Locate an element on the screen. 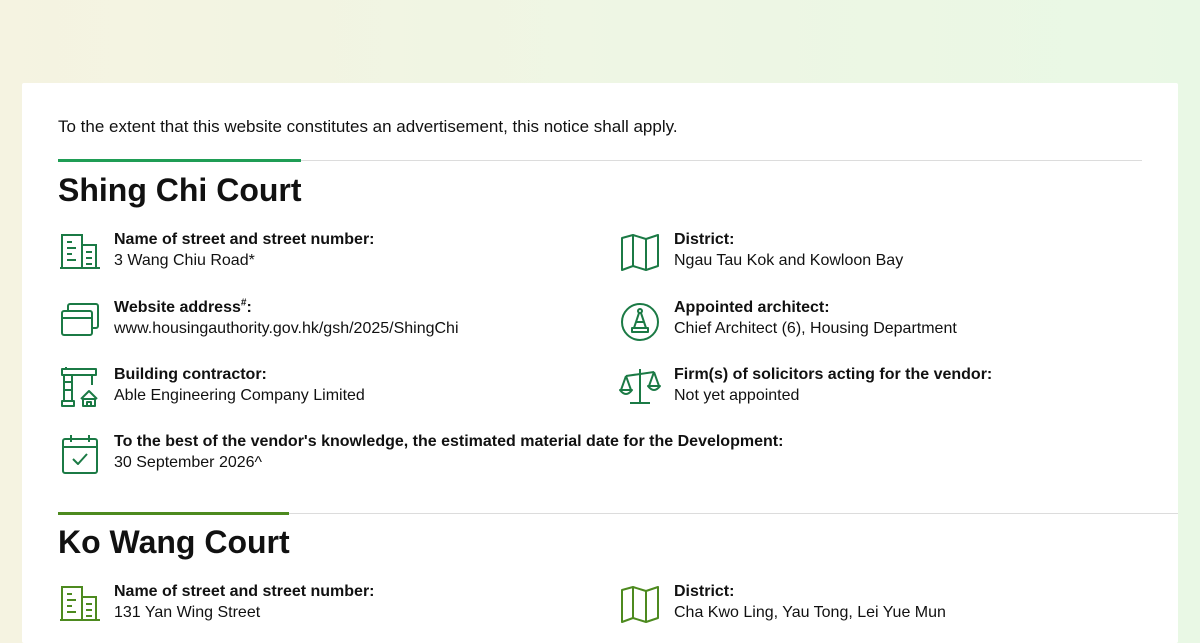 This screenshot has height=643, width=1200. construction-crane-icon is located at coordinates (80, 387).